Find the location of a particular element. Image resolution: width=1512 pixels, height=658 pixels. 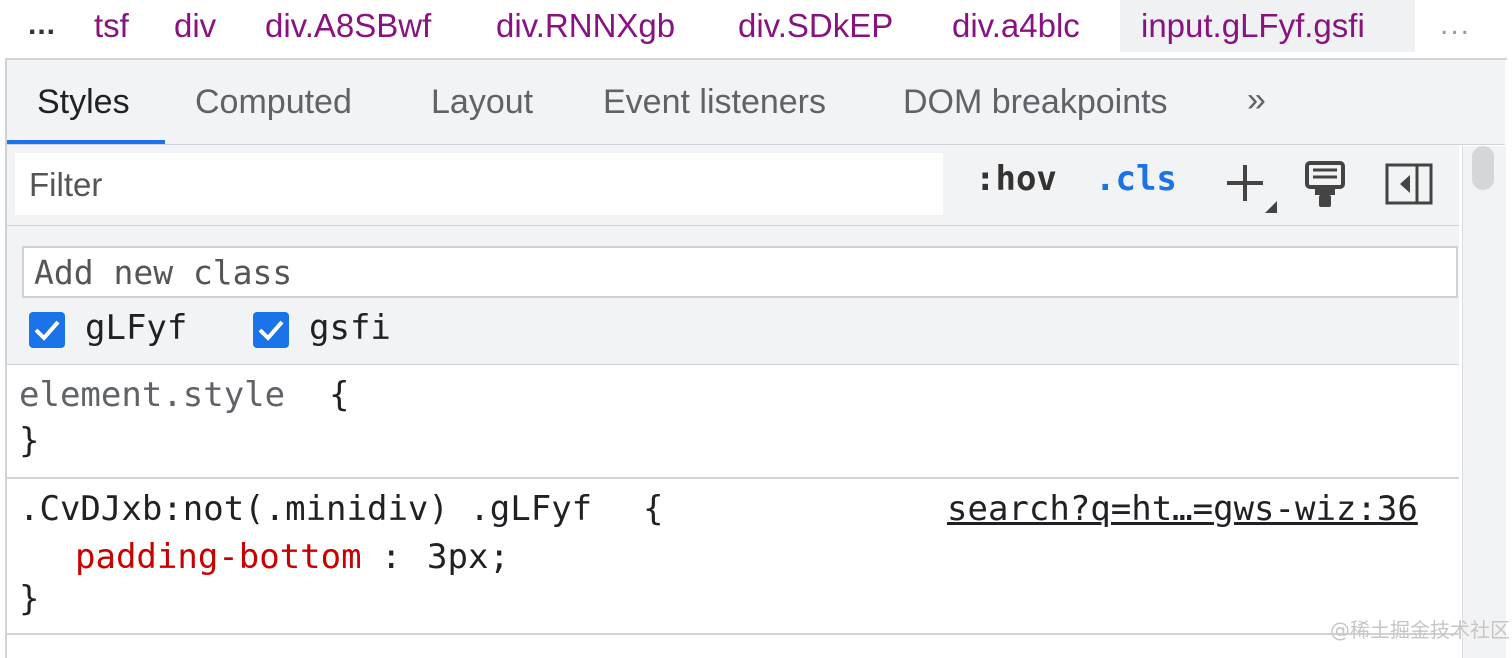

rule-selector: .CvDJxb:not(.minidiv) .gLFyf is located at coordinates (305, 509).